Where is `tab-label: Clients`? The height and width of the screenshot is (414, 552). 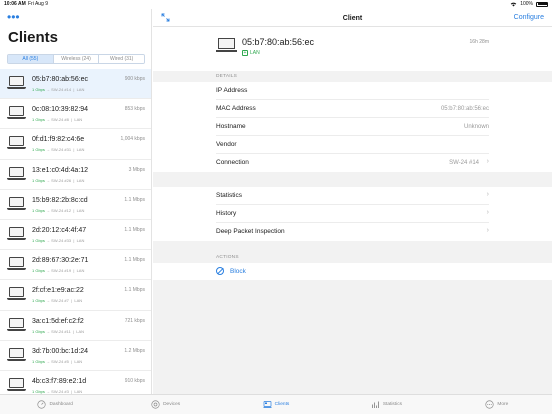
tab-label: Clients is located at coordinates (282, 404).